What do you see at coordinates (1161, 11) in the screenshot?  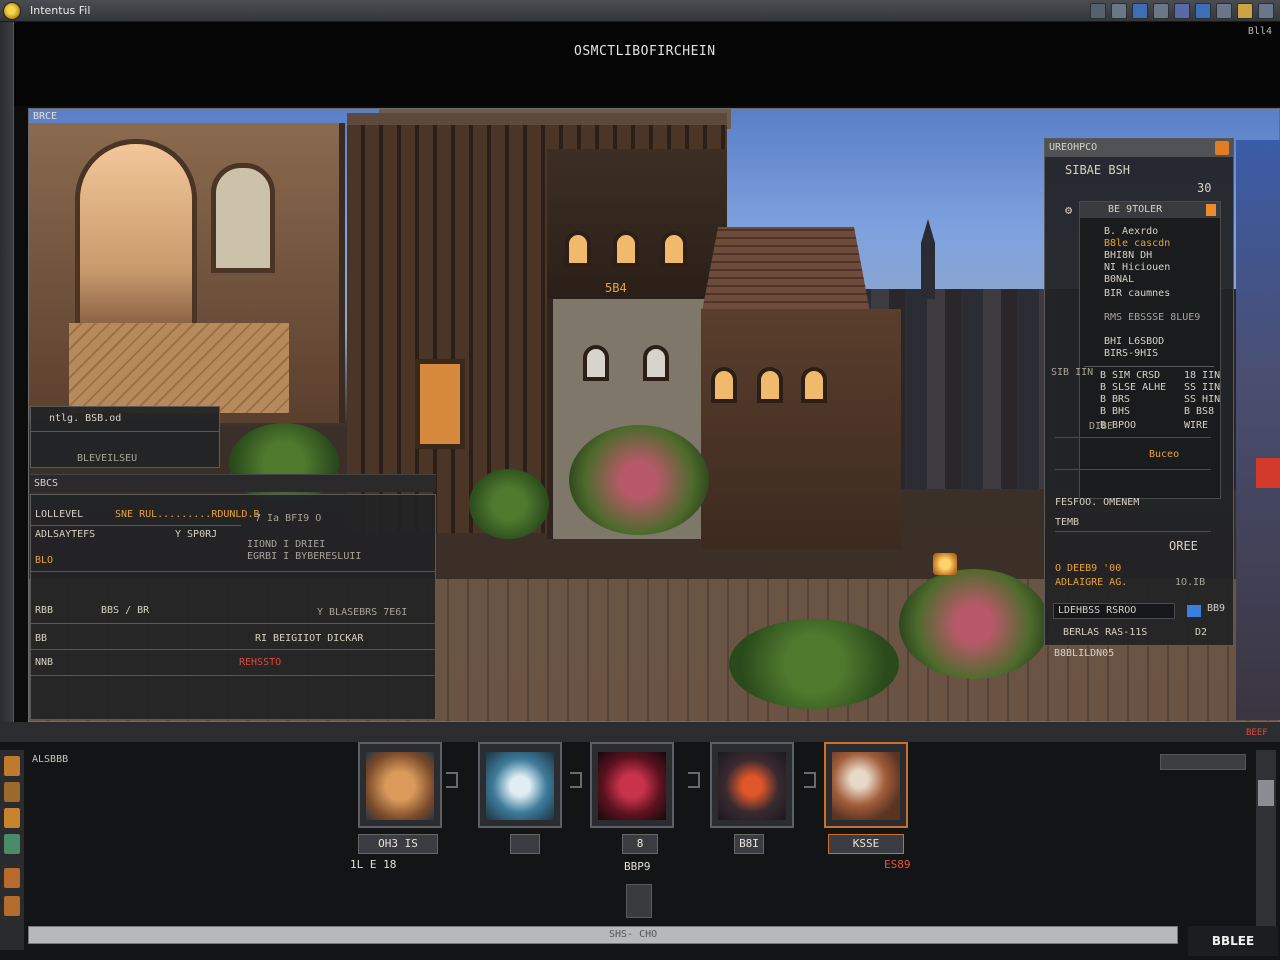 I see `image-icon` at bounding box center [1161, 11].